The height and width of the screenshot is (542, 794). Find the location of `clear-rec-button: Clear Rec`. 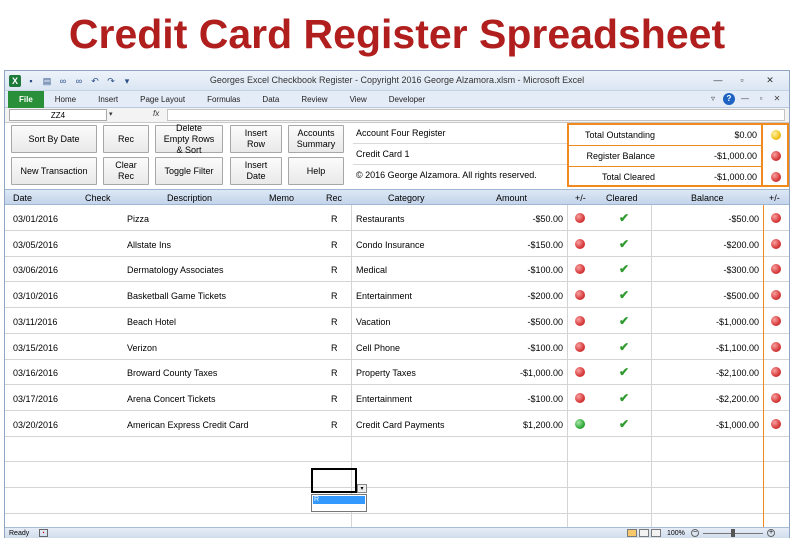

clear-rec-button: Clear Rec is located at coordinates (126, 171).